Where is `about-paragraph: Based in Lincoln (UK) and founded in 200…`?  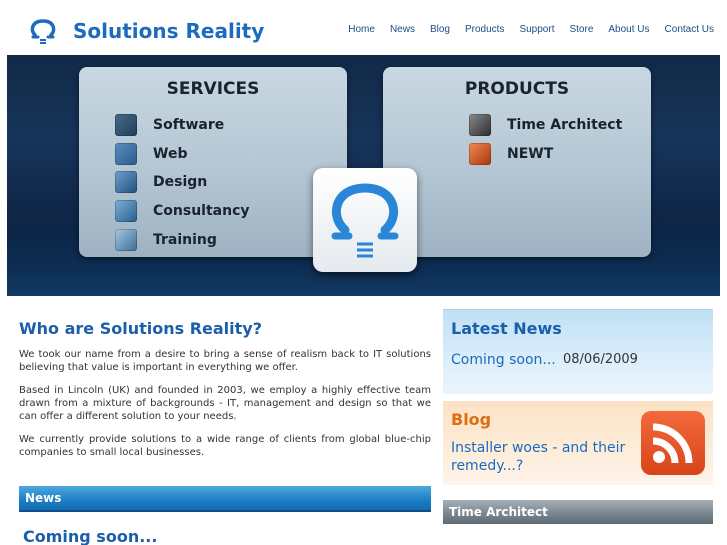
about-paragraph: Based in Lincoln (UK) and founded in 200… is located at coordinates (225, 403).